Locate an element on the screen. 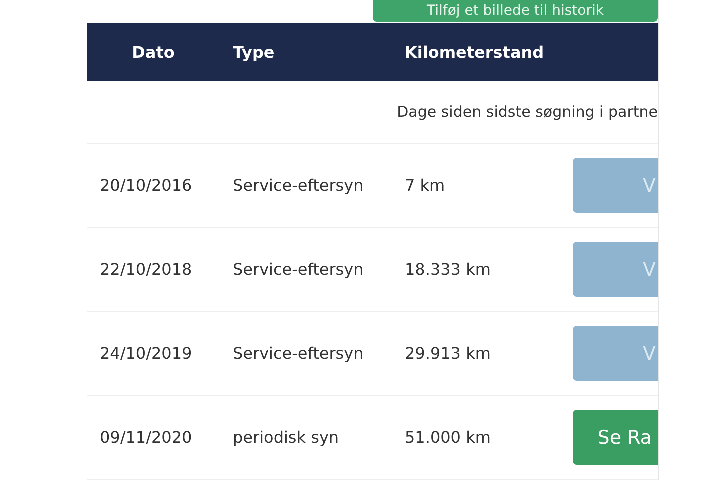  table-cell-text: 09/11/2020 is located at coordinates (146, 437).